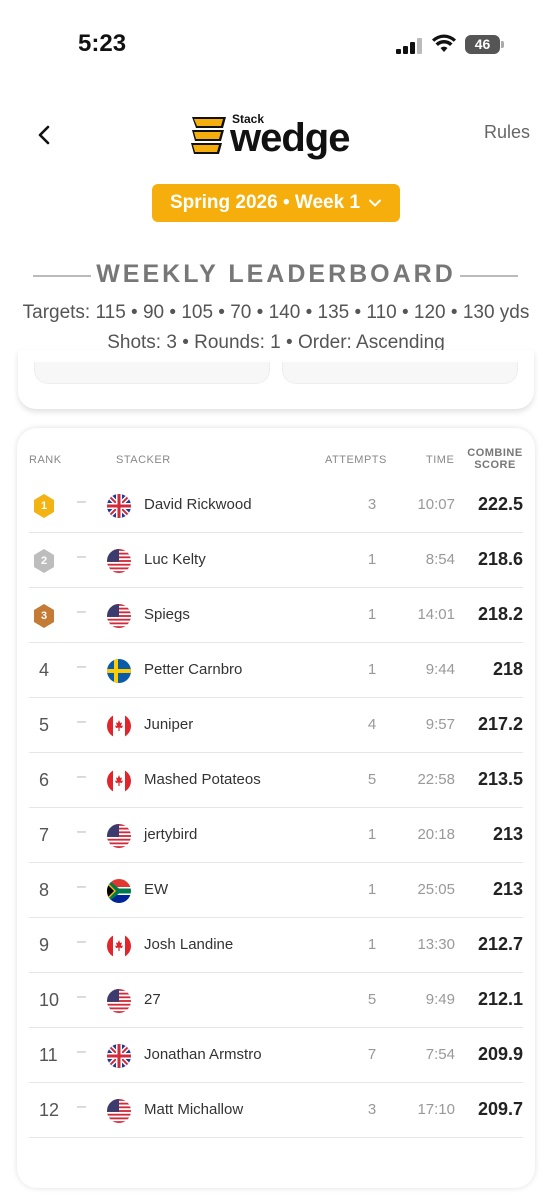 This screenshot has height=1200, width=552. I want to click on chevron-left-icon, so click(45, 135).